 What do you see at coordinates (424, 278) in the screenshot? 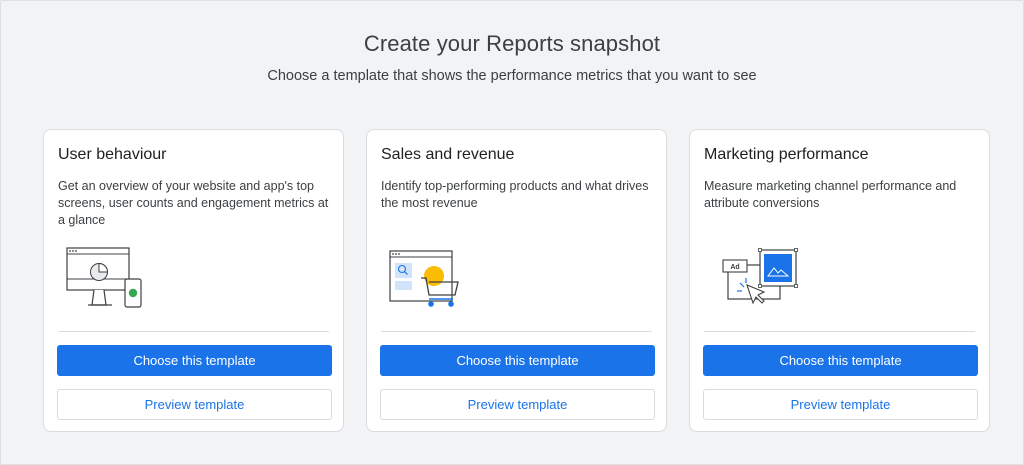
I see `browser-shopping-cart-illustration` at bounding box center [424, 278].